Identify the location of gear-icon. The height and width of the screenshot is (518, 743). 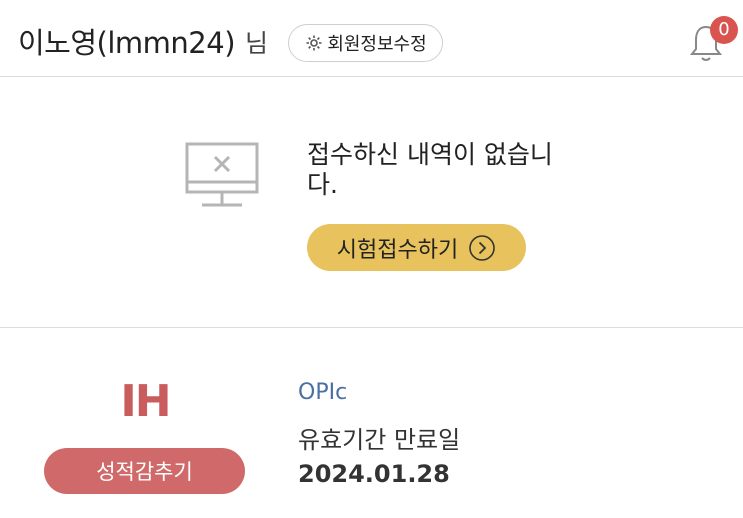
(314, 43).